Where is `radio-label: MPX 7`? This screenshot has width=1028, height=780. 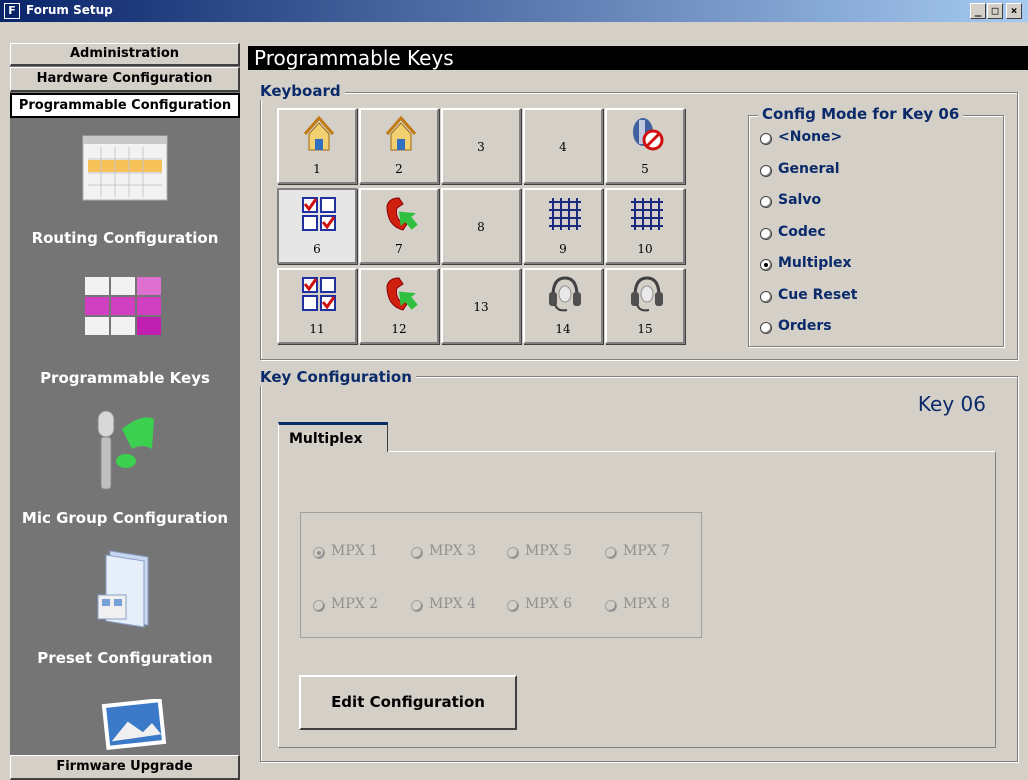 radio-label: MPX 7 is located at coordinates (647, 551).